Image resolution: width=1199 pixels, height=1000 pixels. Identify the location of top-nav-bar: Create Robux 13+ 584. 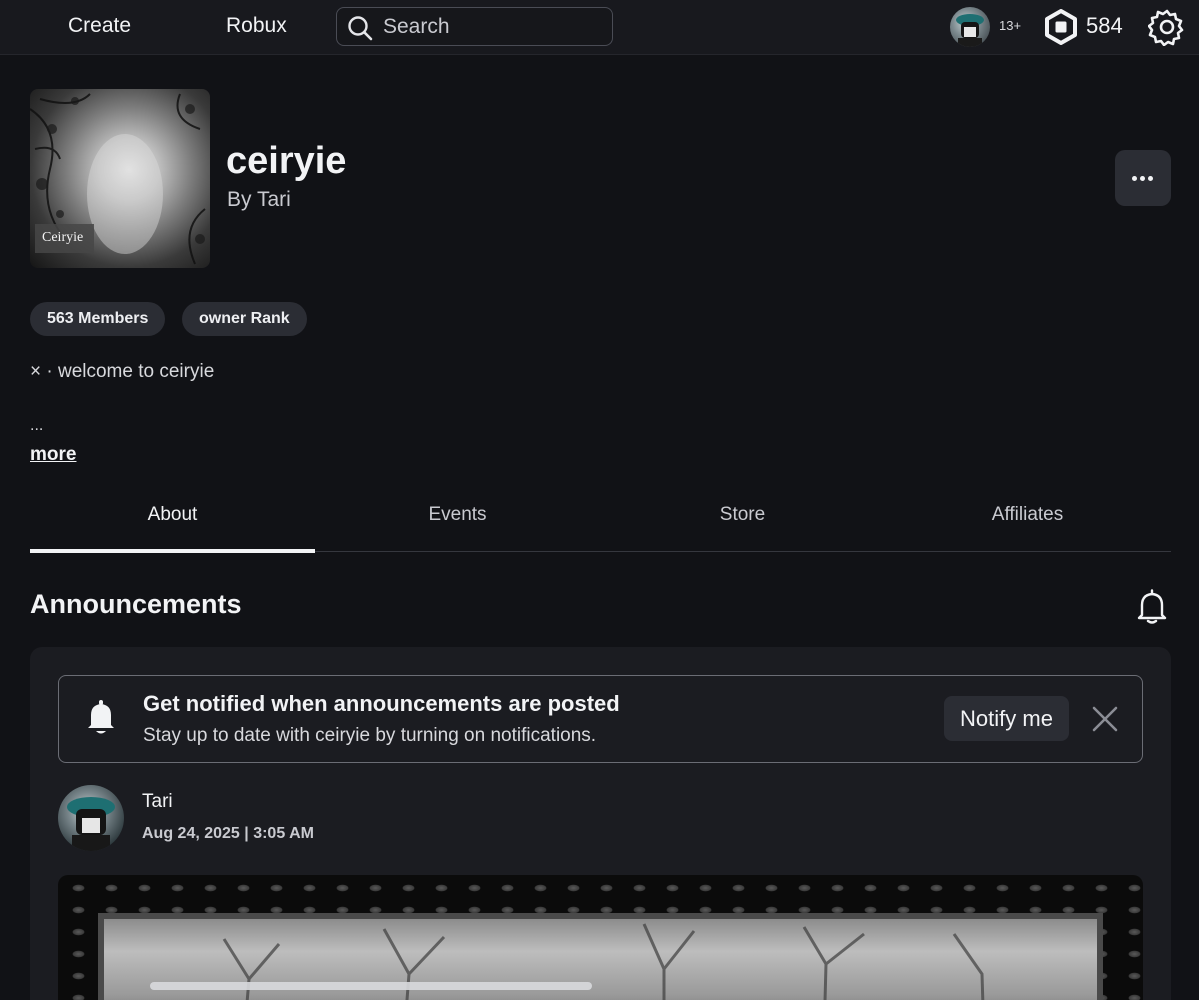
(599, 27).